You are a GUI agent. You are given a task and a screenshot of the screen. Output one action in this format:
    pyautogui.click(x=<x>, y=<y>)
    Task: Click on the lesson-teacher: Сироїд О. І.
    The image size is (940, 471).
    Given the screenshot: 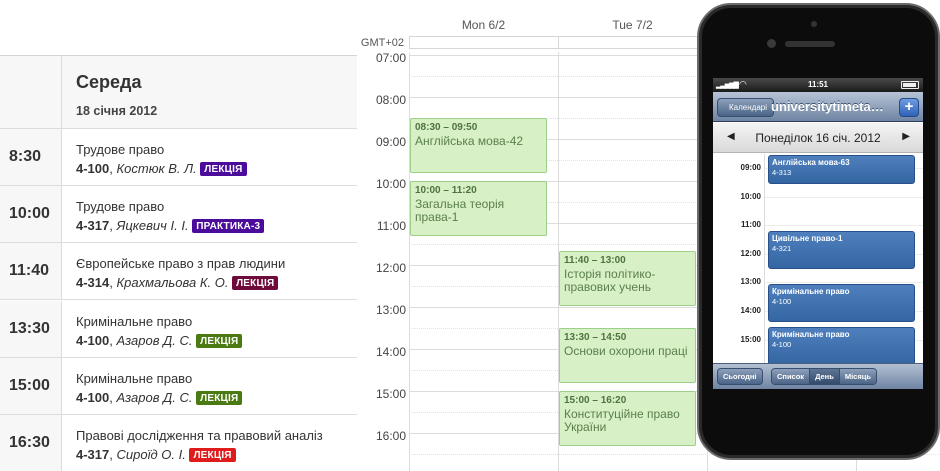 What is the action you would take?
    pyautogui.click(x=151, y=454)
    